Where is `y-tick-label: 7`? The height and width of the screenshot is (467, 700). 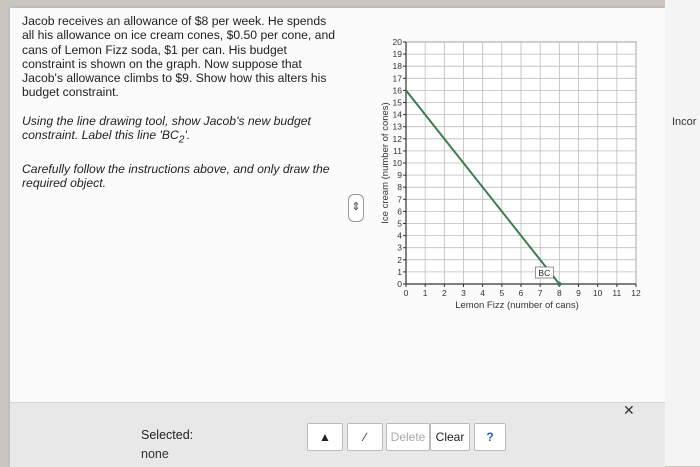
y-tick-label: 7 is located at coordinates (399, 199).